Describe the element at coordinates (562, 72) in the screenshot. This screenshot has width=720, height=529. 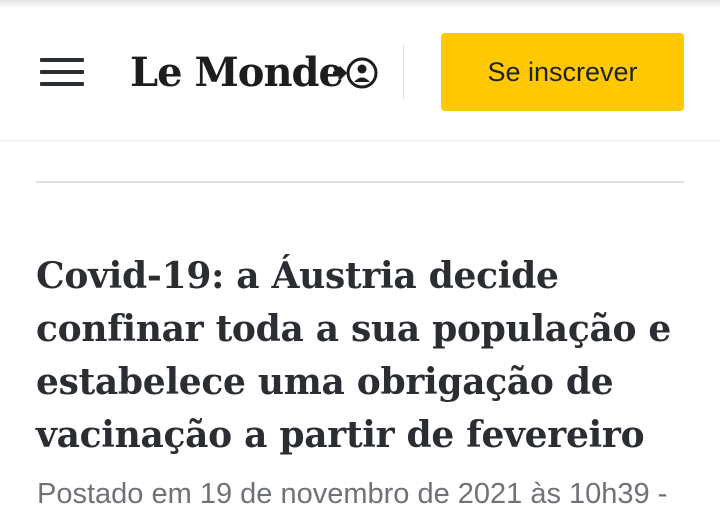
I see `subscribe-button: Se inscrever` at that location.